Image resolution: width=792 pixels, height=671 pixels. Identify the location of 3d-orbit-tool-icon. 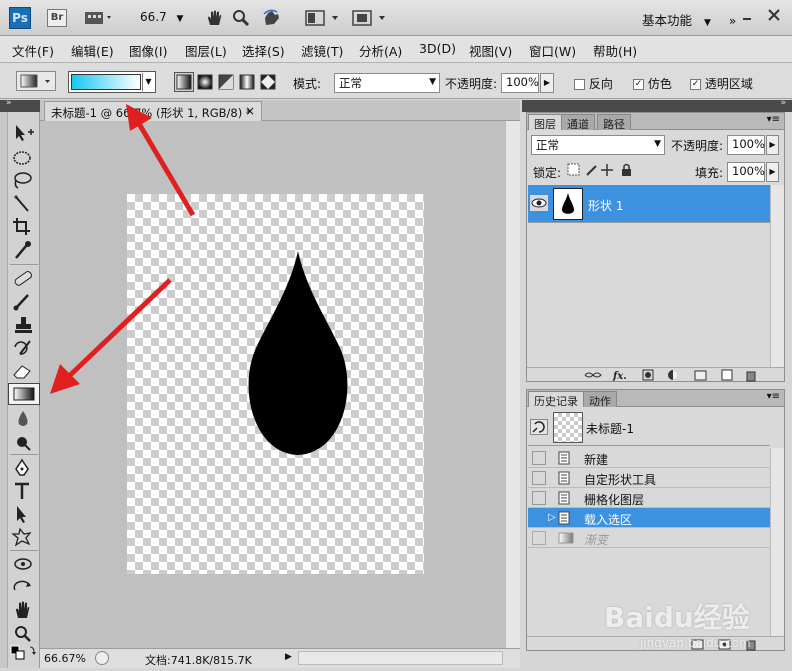
(24, 587).